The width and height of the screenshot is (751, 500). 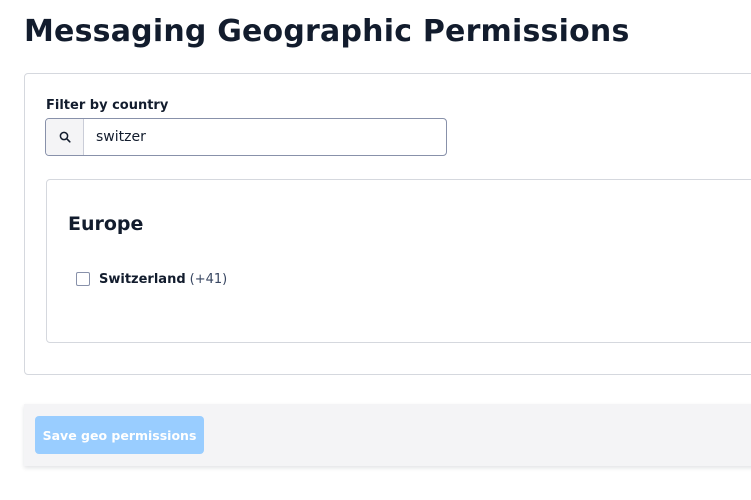 I want to click on search-icon, so click(x=65, y=137).